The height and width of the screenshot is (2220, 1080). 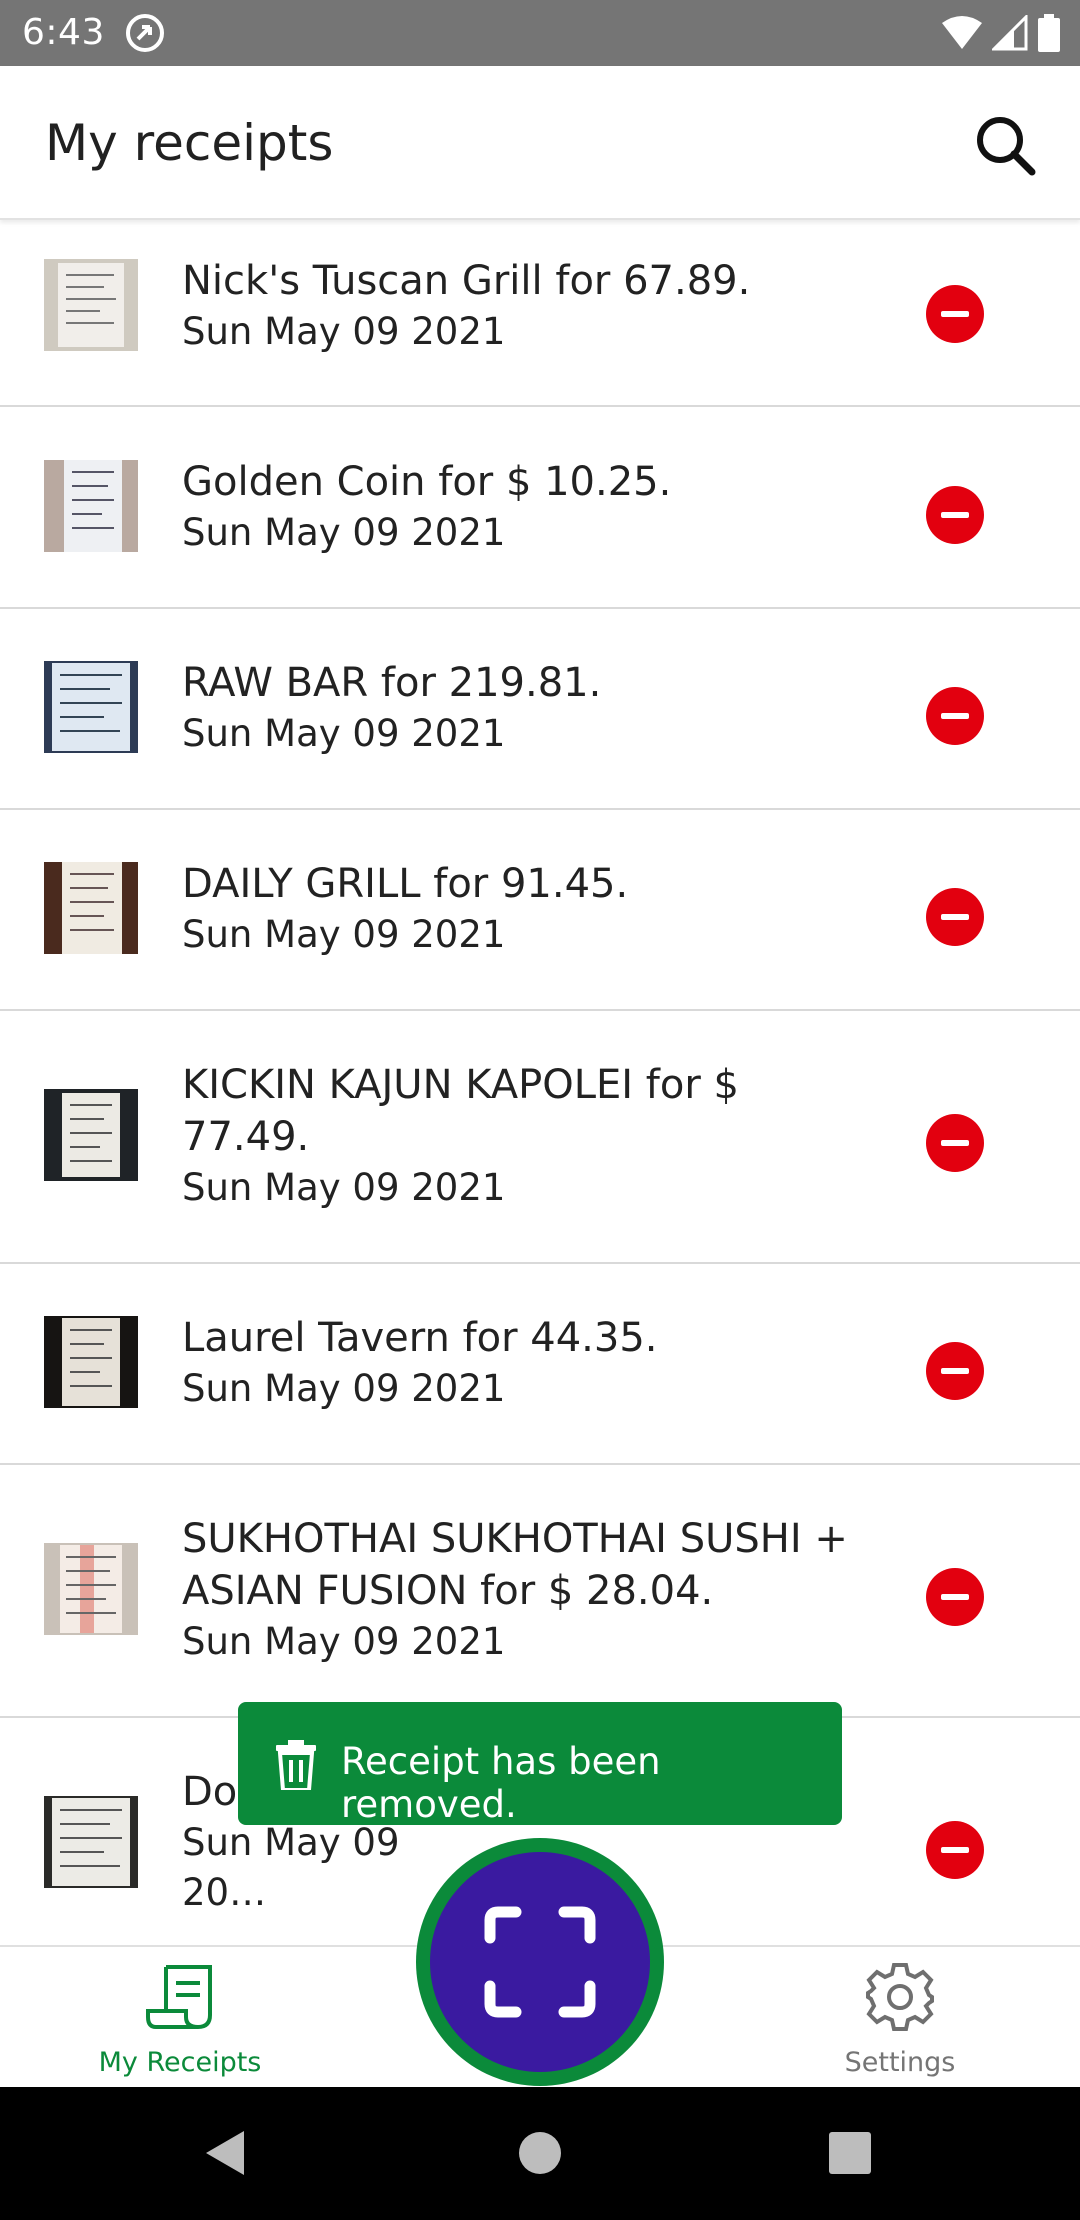 I want to click on list-item: Golden Coin for $ 10.25. Sun May 09 2021, so click(x=540, y=508).